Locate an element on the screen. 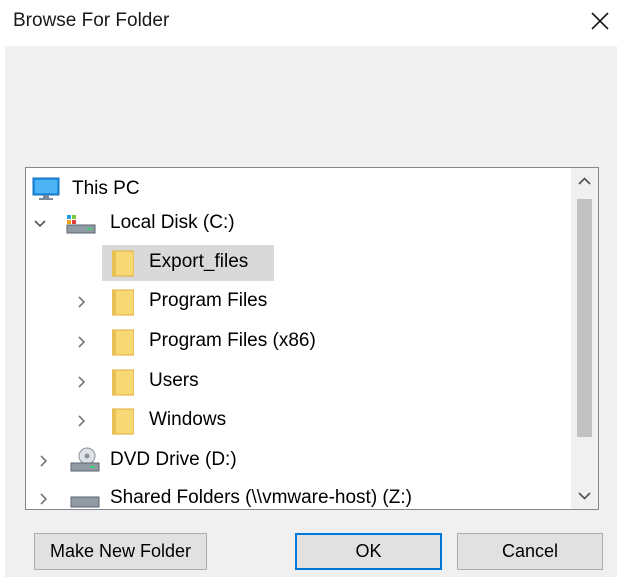 Image resolution: width=622 pixels, height=577 pixels. tree-item-windows: Windows is located at coordinates (299, 421).